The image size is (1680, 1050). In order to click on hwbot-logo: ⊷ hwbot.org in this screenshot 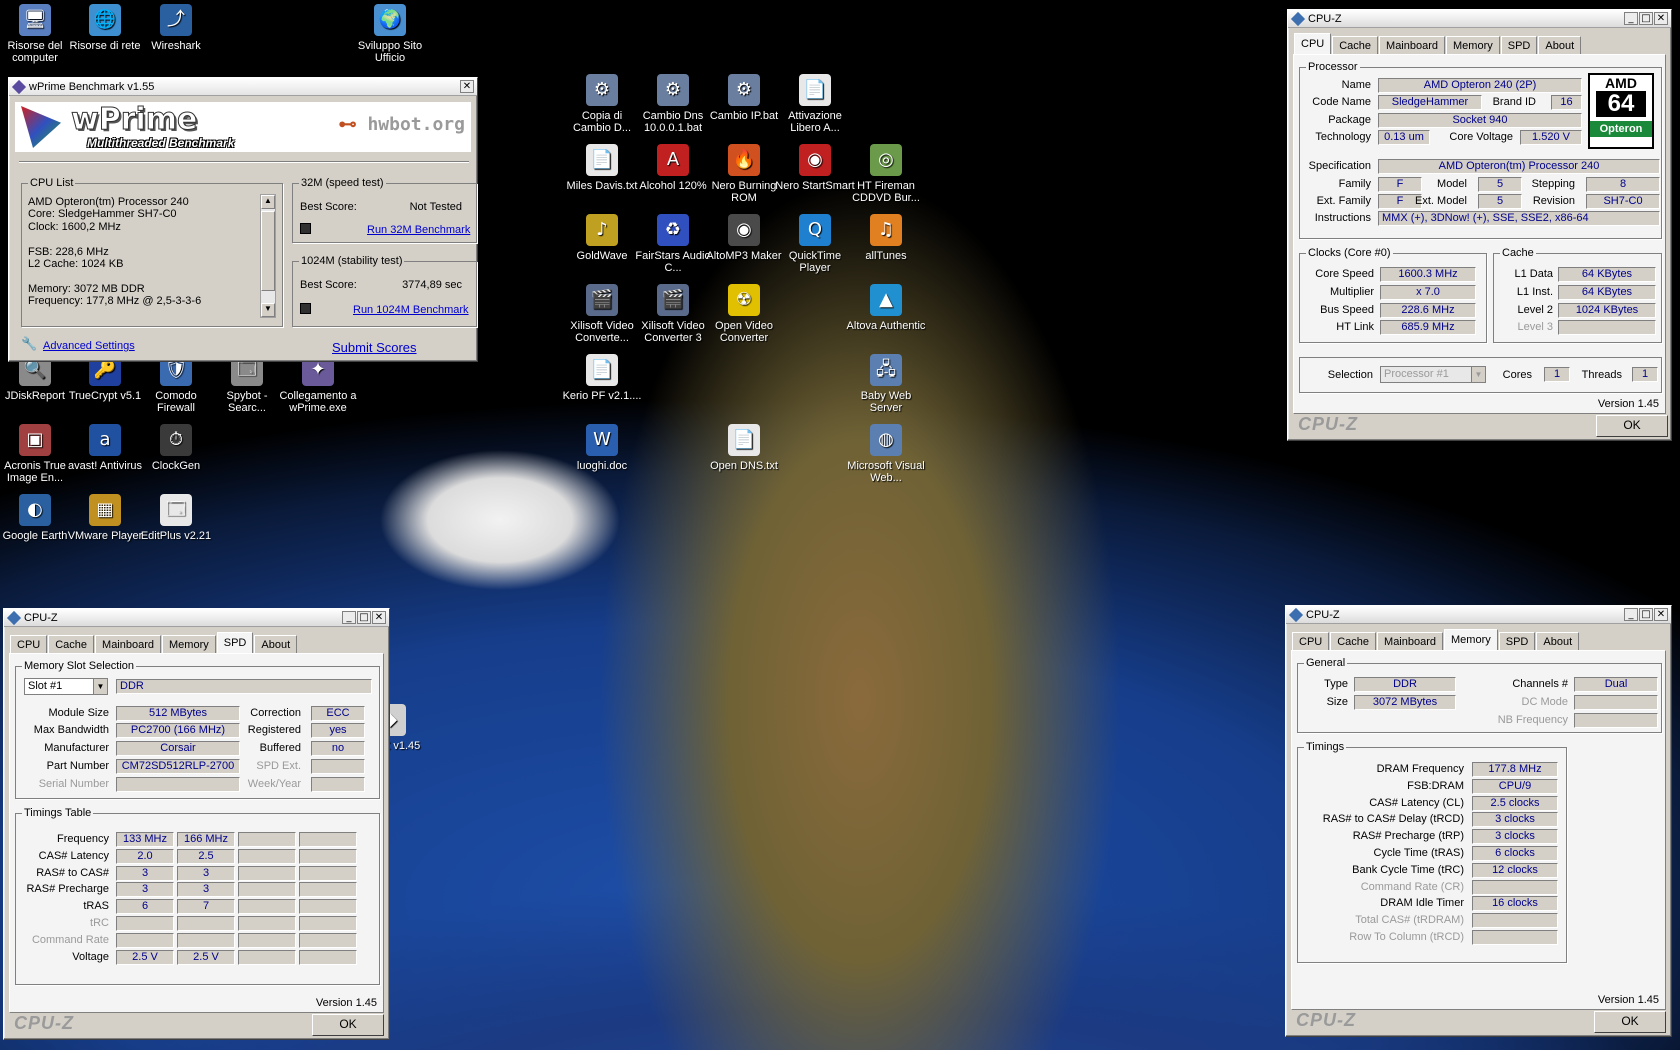, I will do `click(402, 124)`.